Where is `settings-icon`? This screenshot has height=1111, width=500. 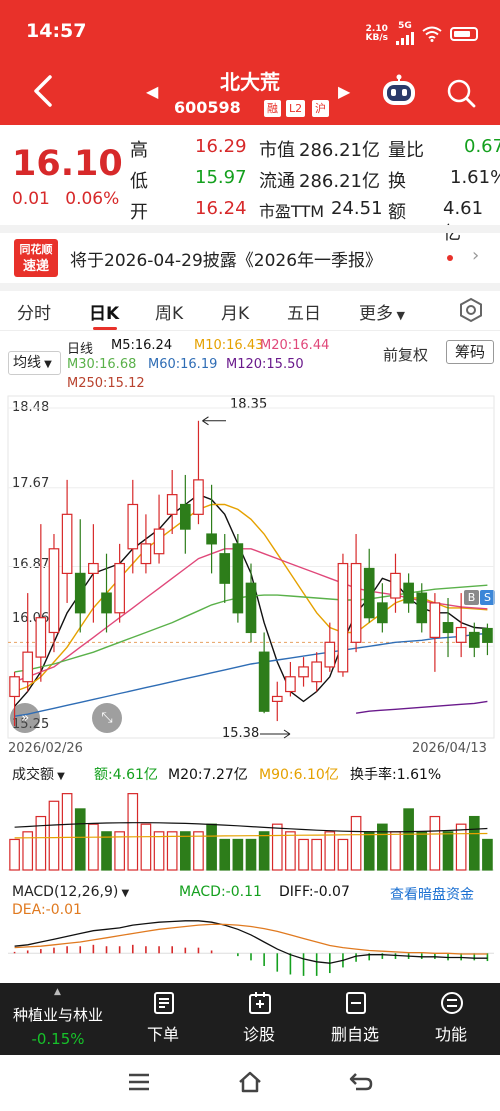 settings-icon is located at coordinates (471, 310).